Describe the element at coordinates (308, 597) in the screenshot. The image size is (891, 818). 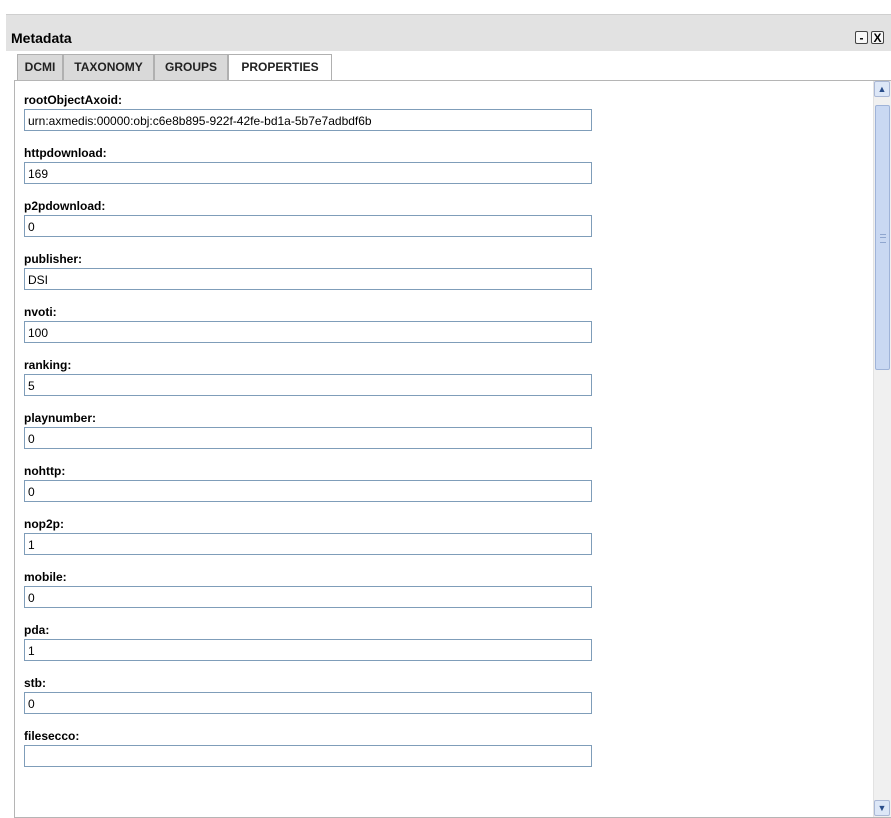
I see `mobile-input` at that location.